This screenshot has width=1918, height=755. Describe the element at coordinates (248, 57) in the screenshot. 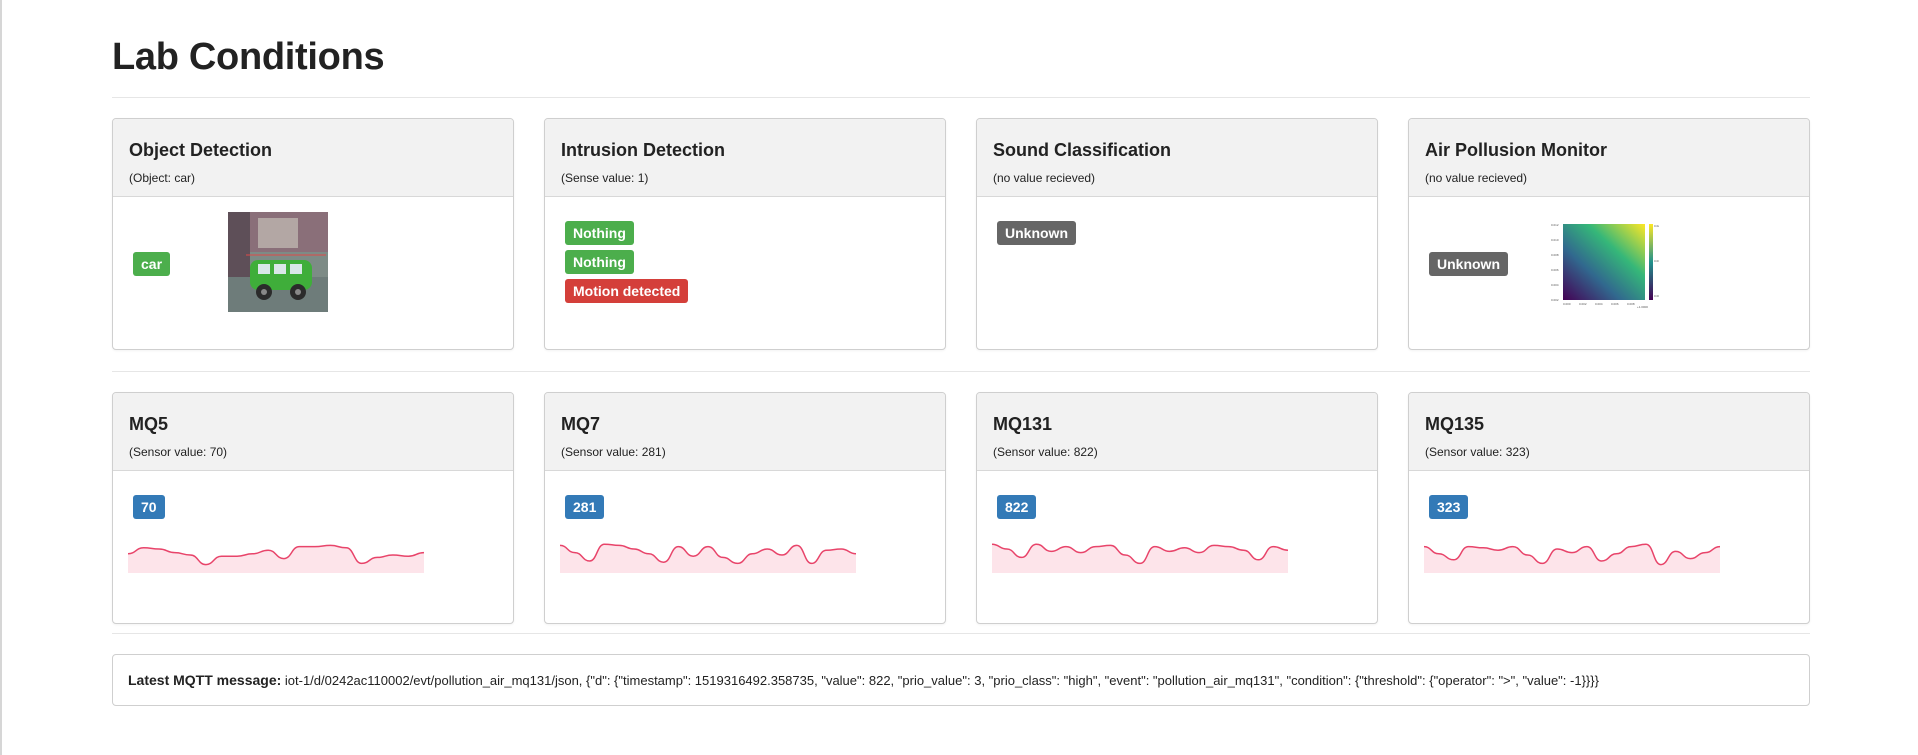

I see `page-title: Lab Conditions` at that location.